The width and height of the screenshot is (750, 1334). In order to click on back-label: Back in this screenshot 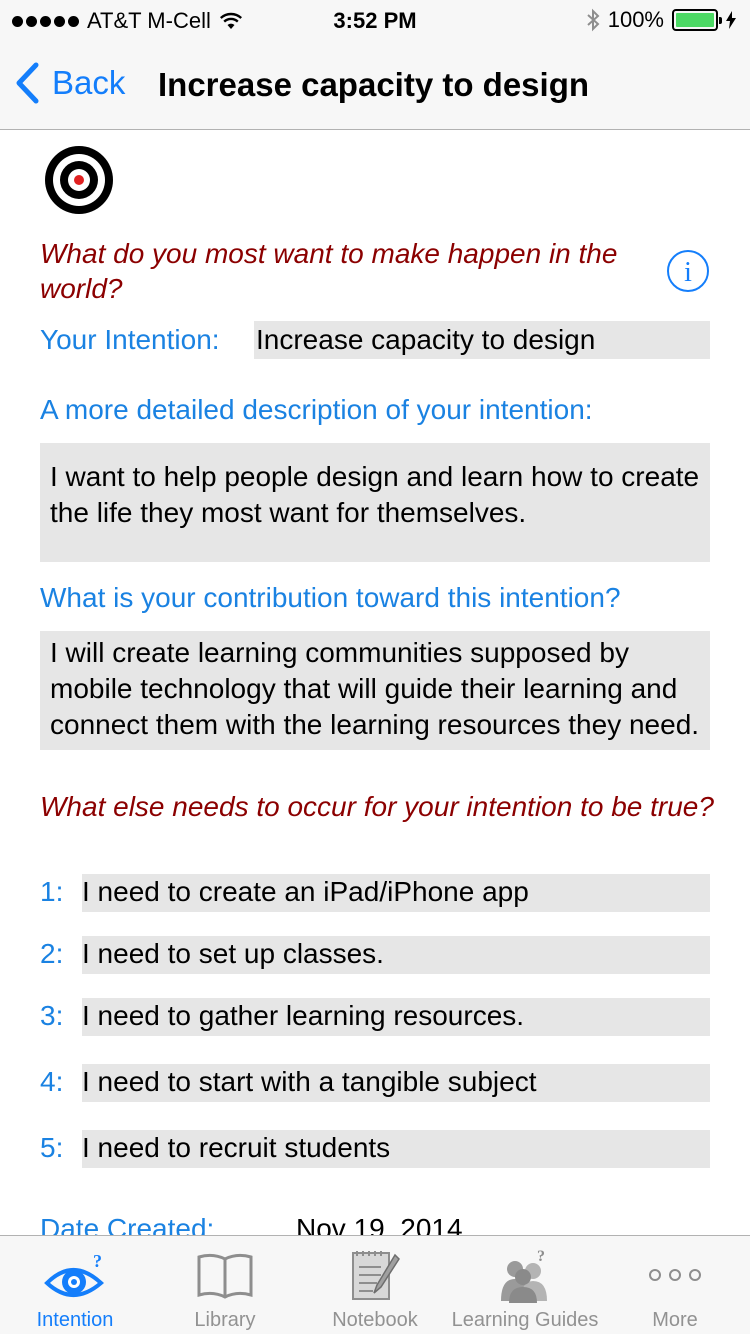, I will do `click(89, 82)`.